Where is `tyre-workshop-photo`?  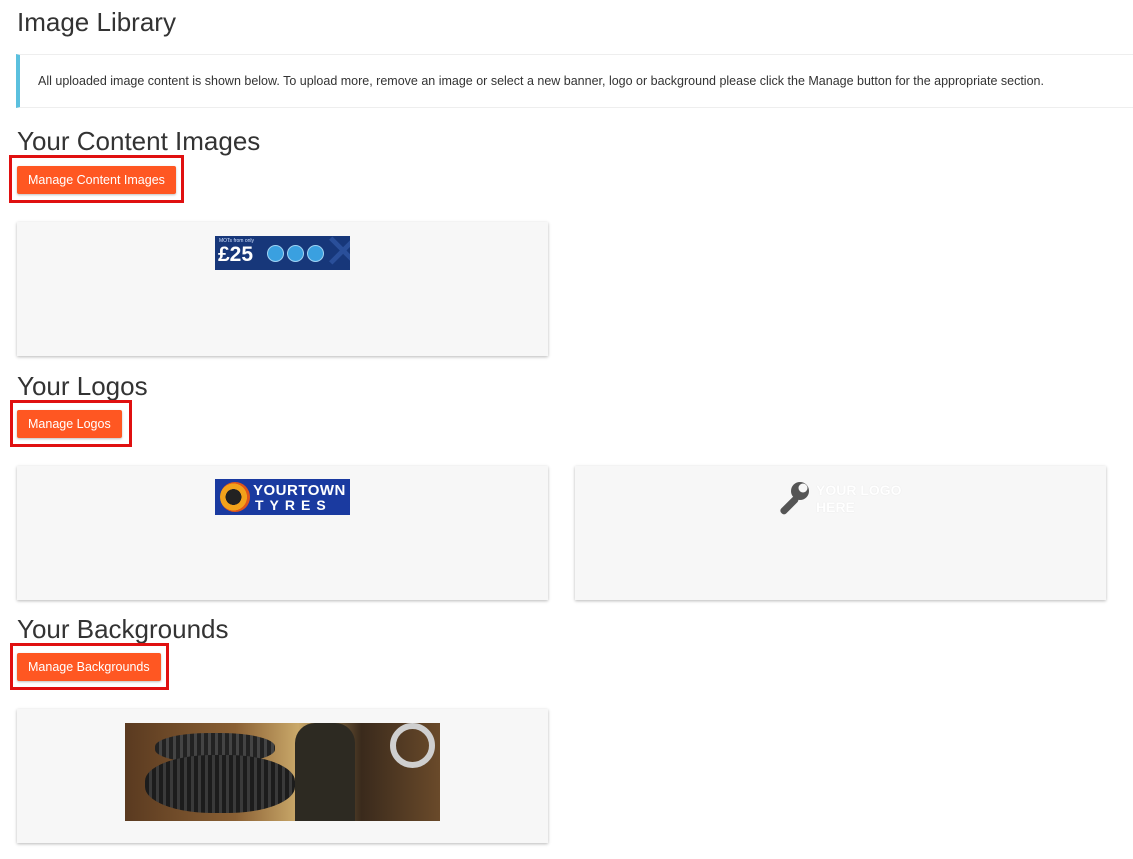
tyre-workshop-photo is located at coordinates (282, 772).